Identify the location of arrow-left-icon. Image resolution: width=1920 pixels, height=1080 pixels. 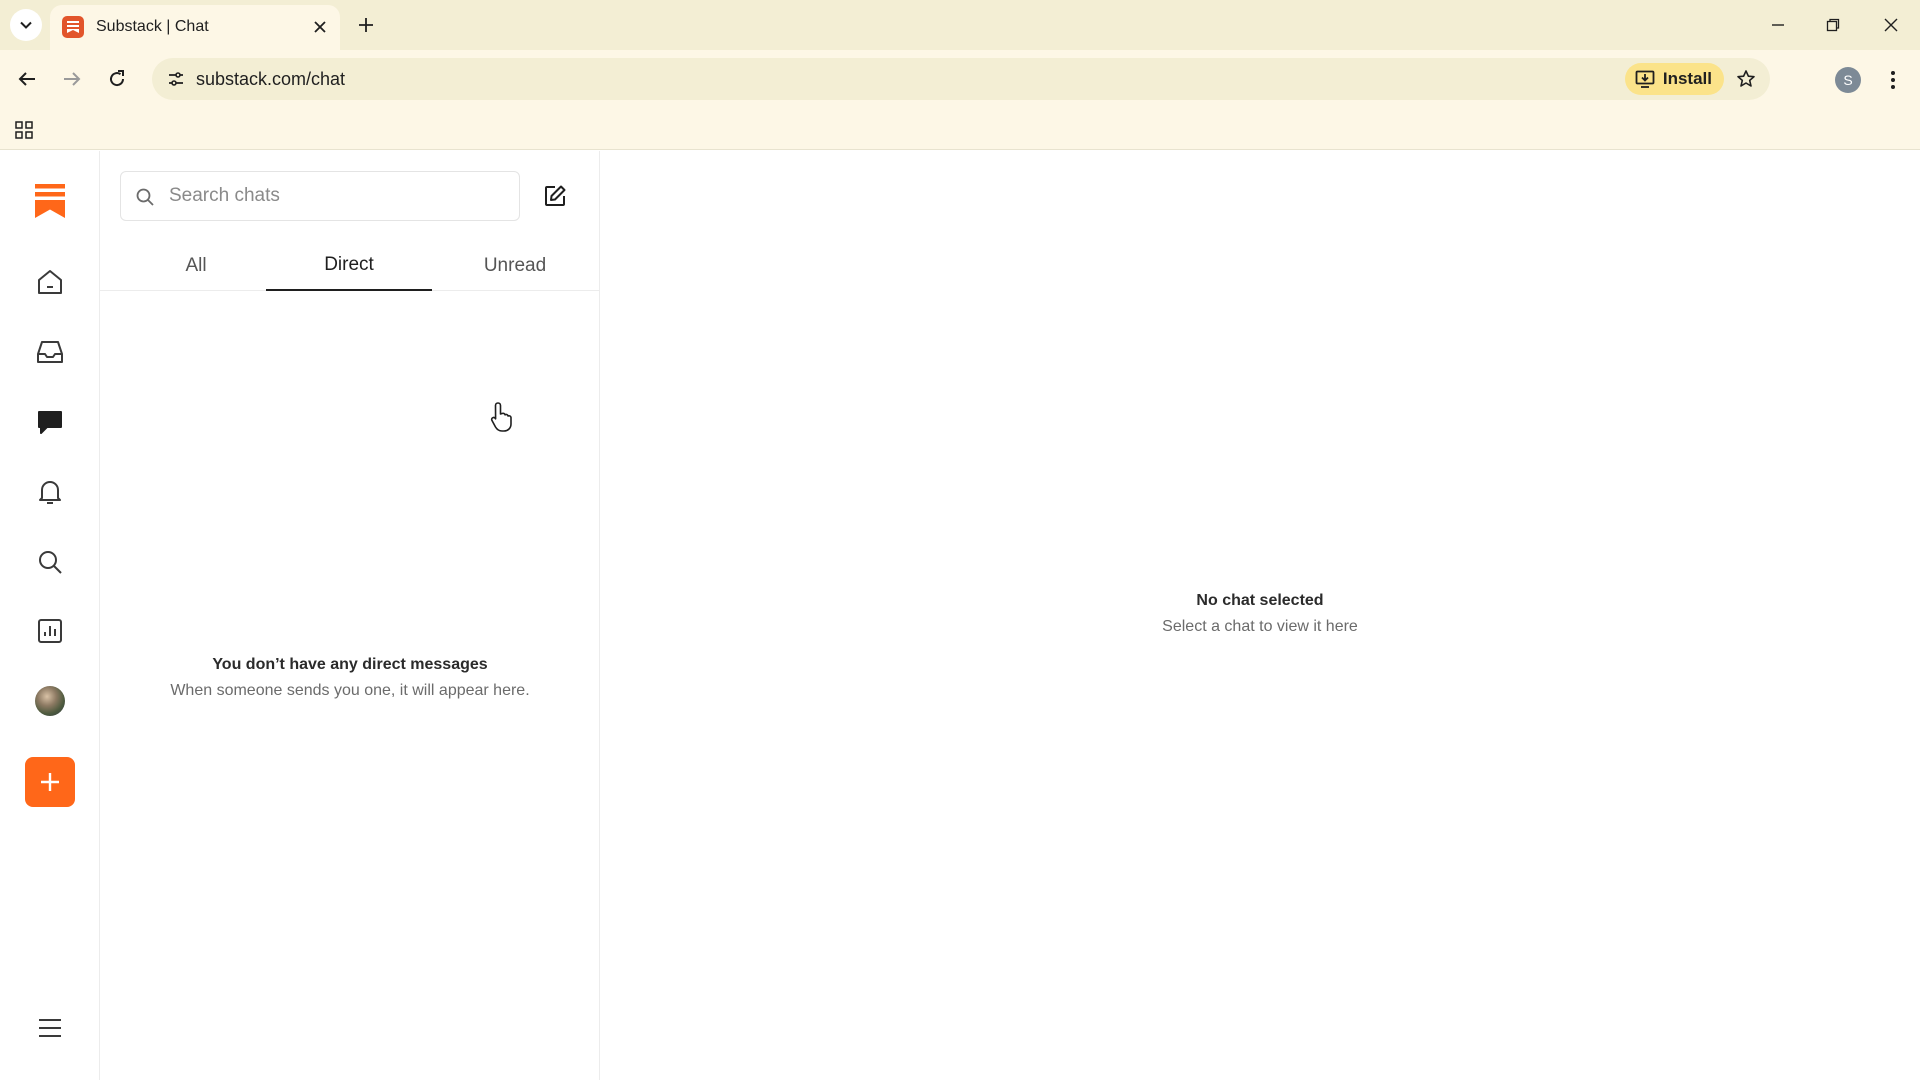
(26, 79).